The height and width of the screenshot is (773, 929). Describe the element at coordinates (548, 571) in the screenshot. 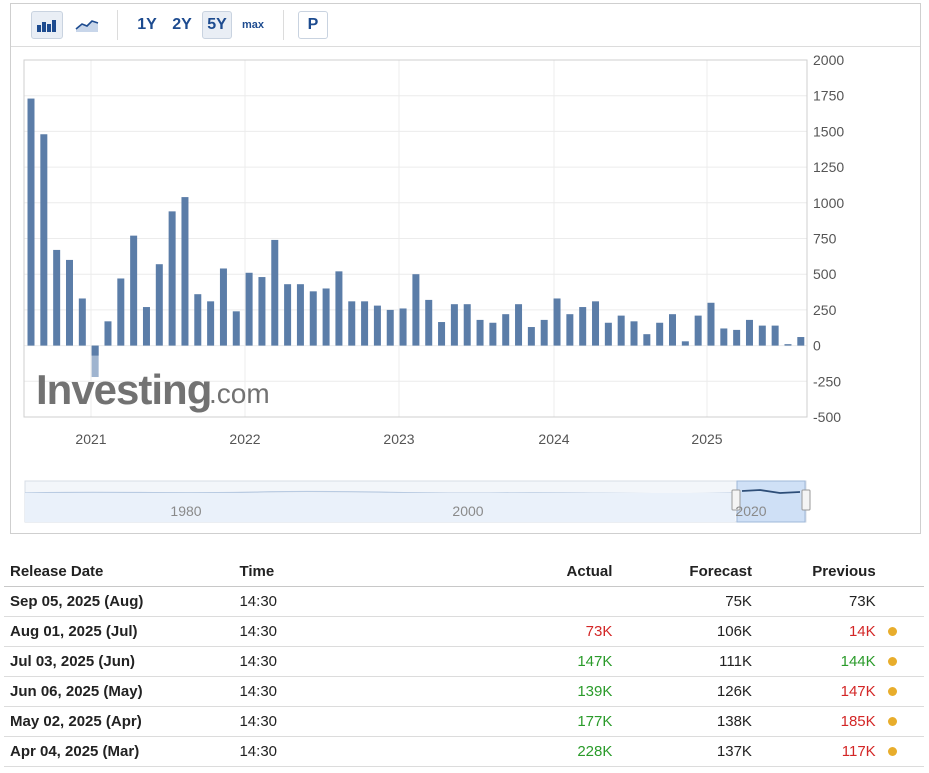

I see `header-actual: Actual` at that location.